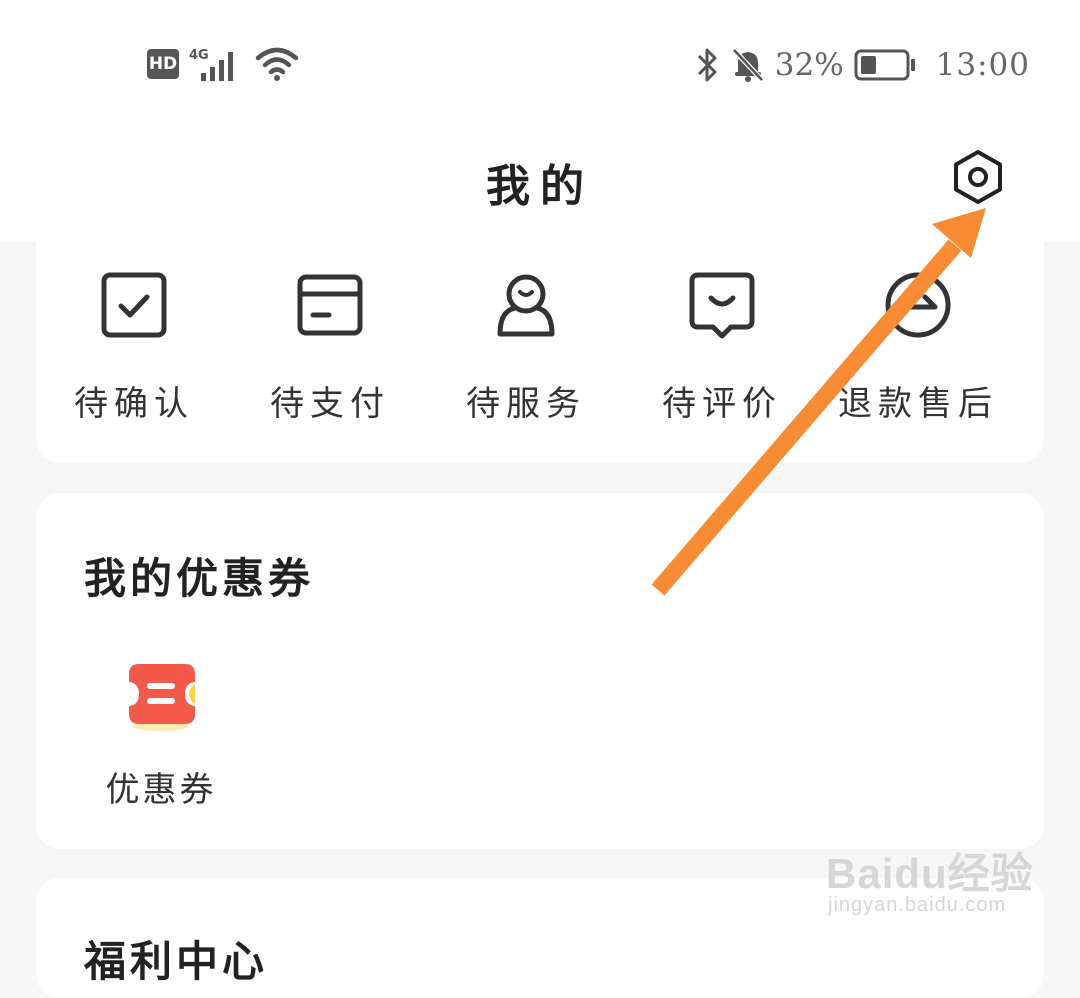 The image size is (1080, 998). I want to click on order-item-label: 退款售后, so click(918, 404).